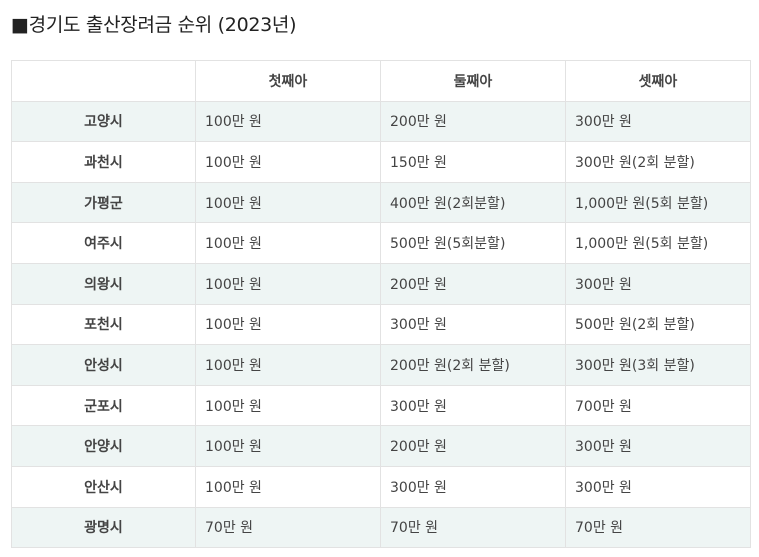 The width and height of the screenshot is (759, 557). I want to click on cell-second-child: 400만 원(2회분할), so click(473, 202).